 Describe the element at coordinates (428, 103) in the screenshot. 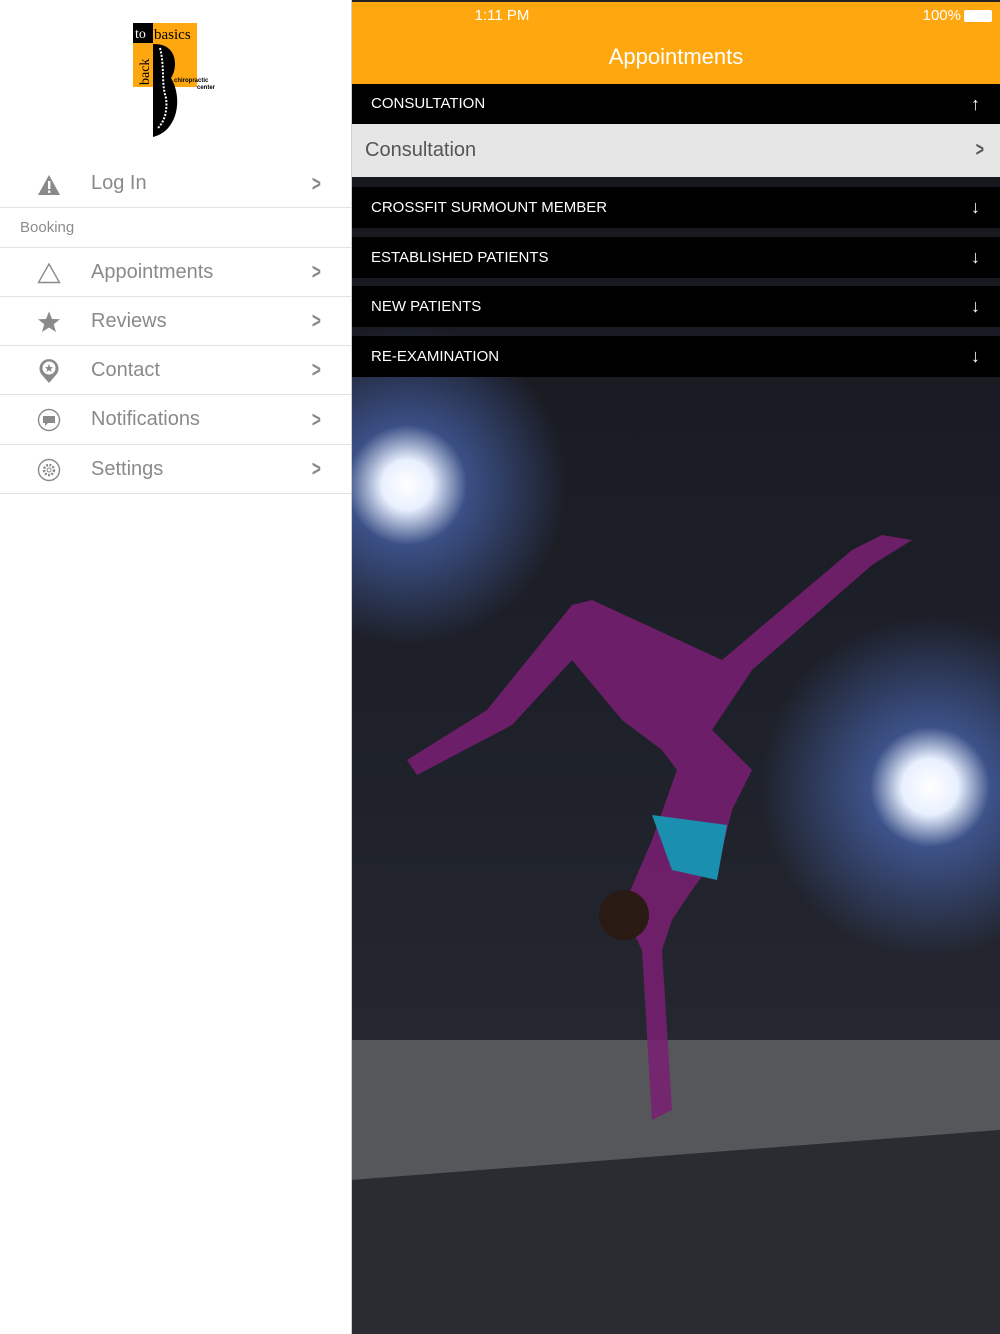

I see `accordion-label: CONSULTATION` at that location.